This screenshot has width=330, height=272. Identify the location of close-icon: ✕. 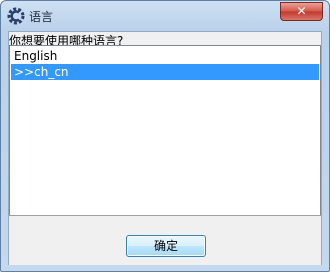
(301, 11).